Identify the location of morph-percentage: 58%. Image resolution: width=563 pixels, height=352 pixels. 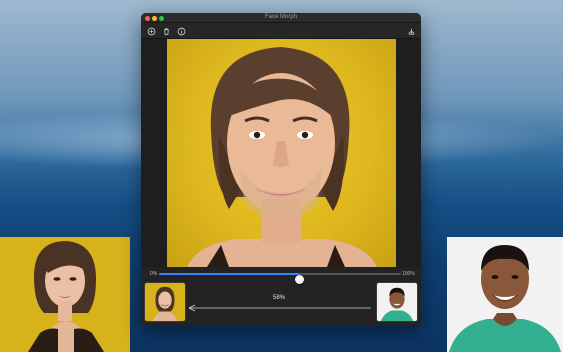
(278, 298).